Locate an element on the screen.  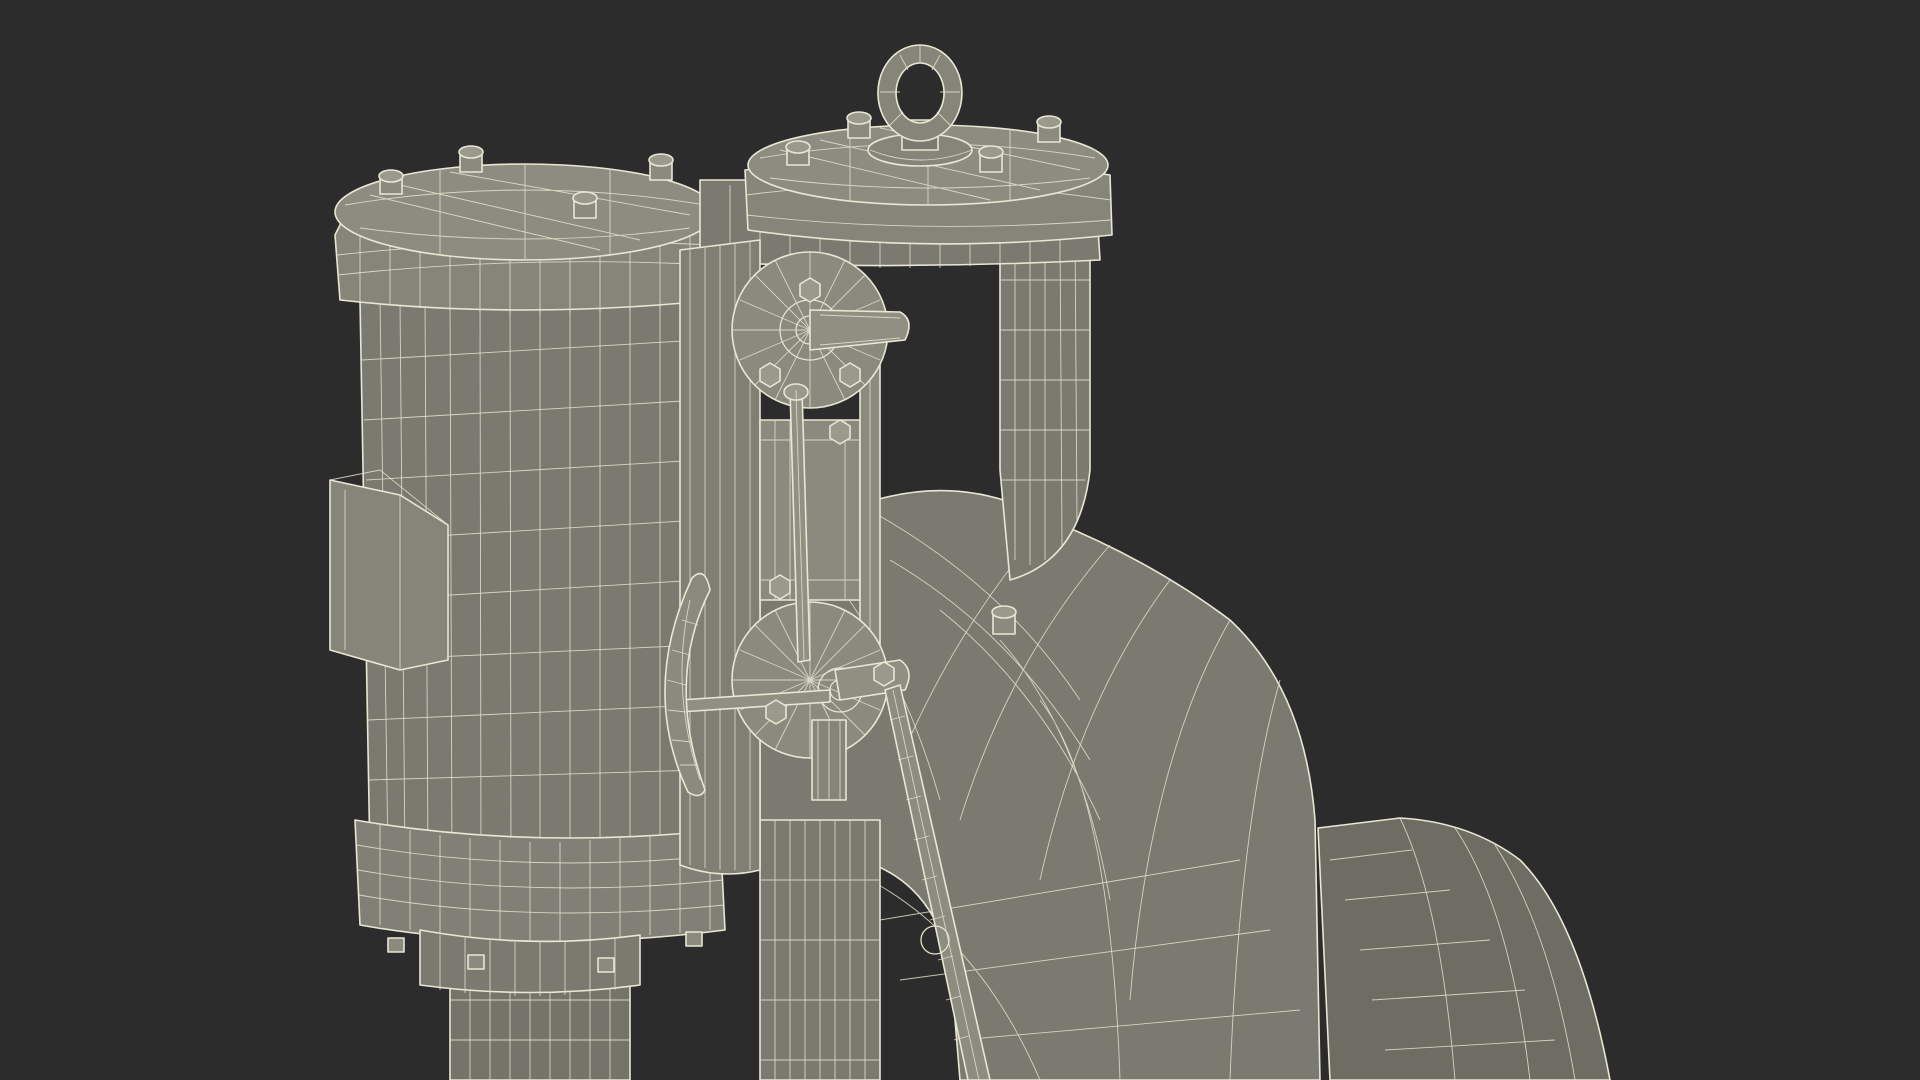
left-cylinder is located at coordinates (527, 630).